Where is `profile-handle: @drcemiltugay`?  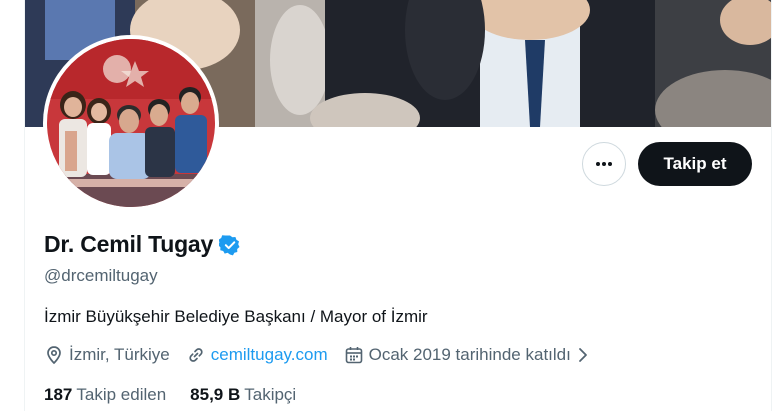
profile-handle: @drcemiltugay is located at coordinates (101, 275).